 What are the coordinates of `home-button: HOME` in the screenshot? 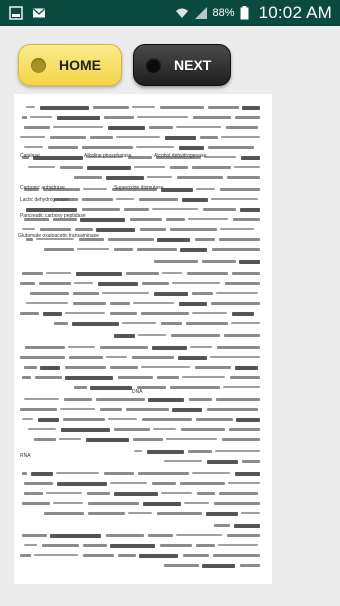 It's located at (70, 65).